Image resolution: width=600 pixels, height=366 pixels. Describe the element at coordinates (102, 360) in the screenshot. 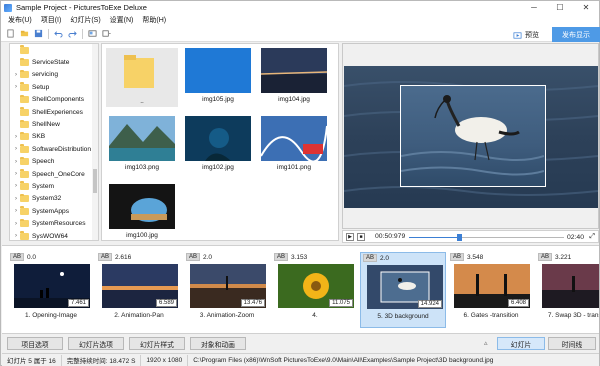

I see `status-total-duration: 完整持续时间: 18.472 S` at that location.